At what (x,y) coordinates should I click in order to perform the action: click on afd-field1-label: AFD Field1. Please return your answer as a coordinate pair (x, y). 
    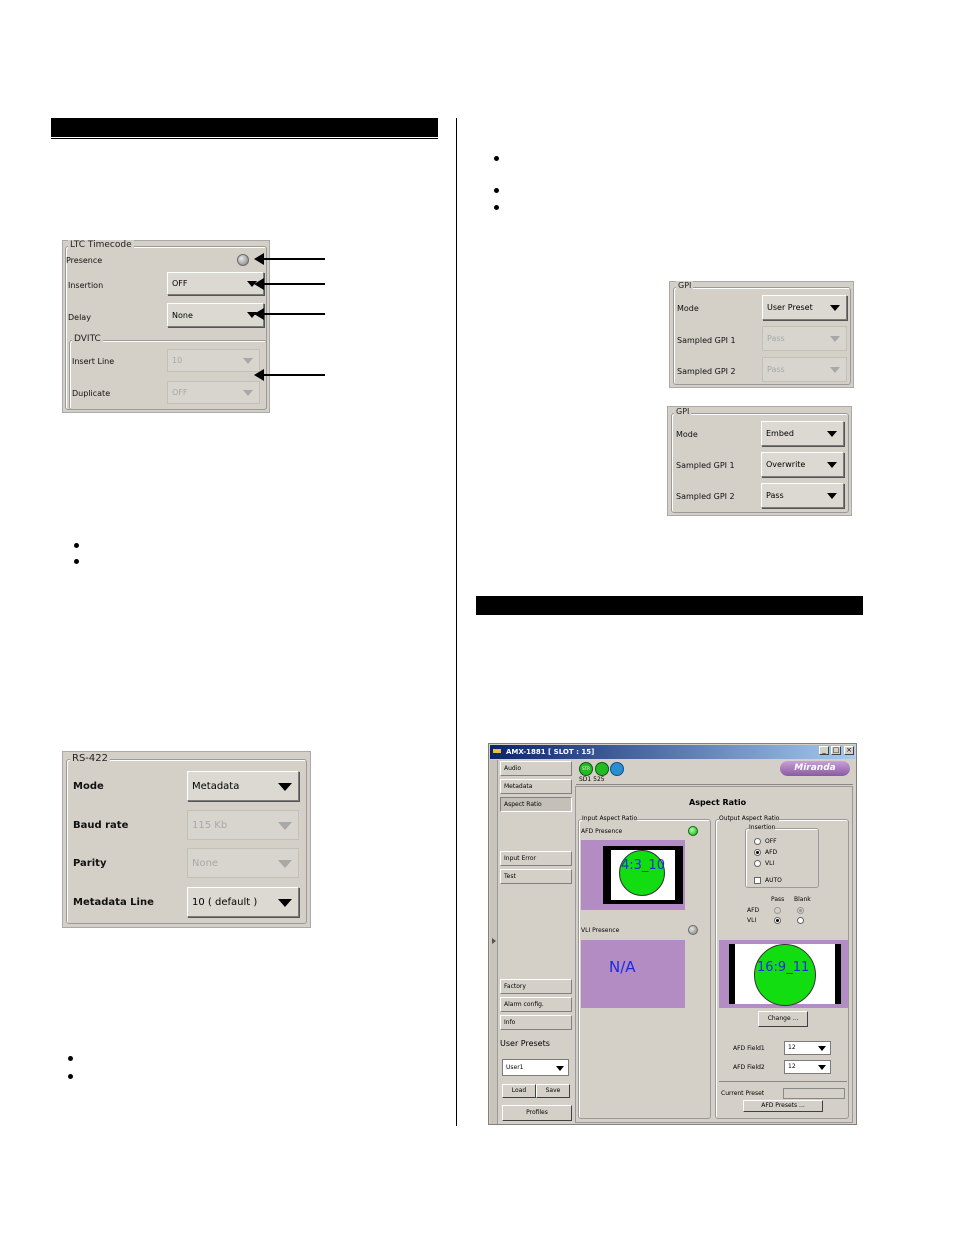
    Looking at the image, I should click on (749, 1048).